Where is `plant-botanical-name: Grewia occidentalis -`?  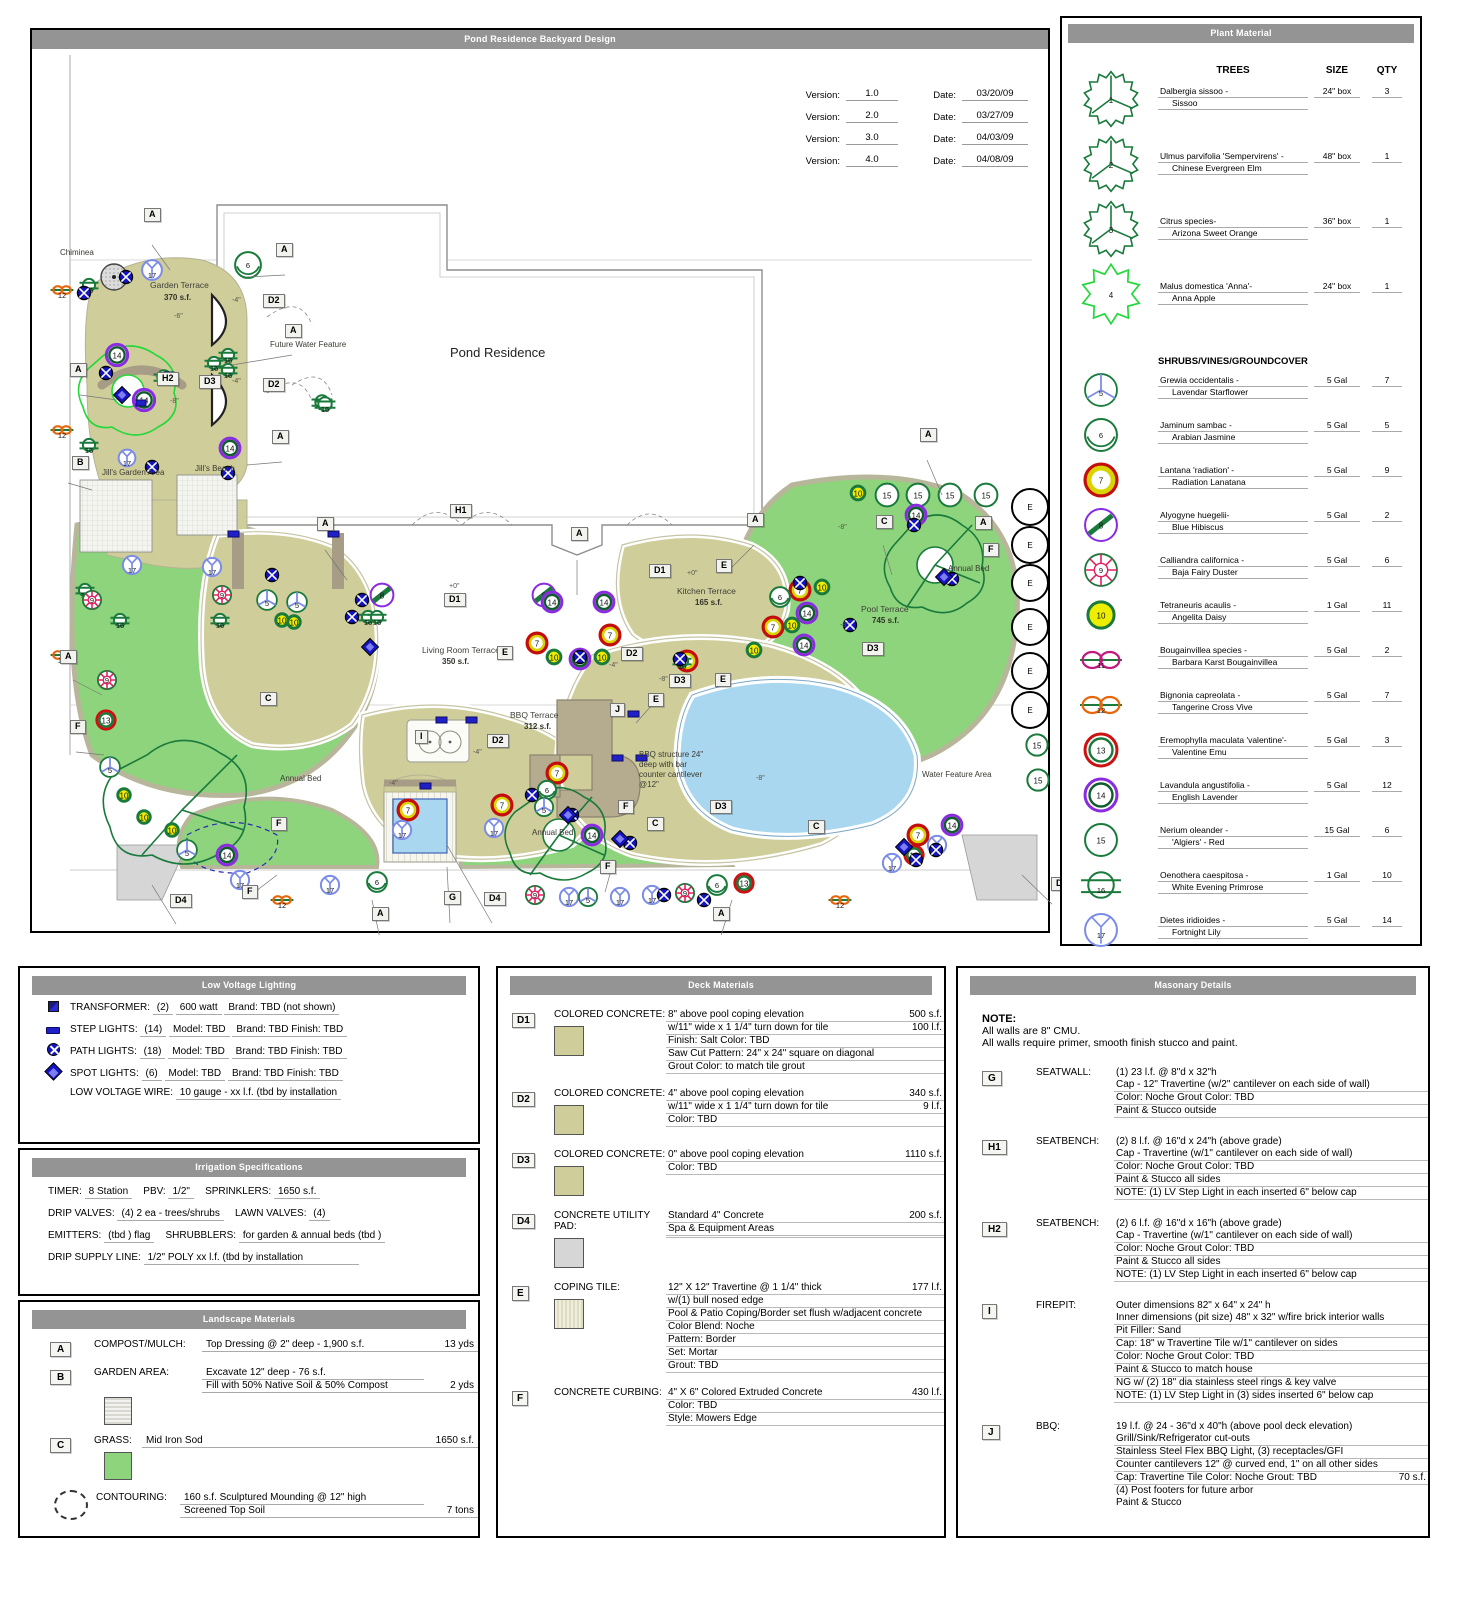 plant-botanical-name: Grewia occidentalis - is located at coordinates (1233, 381).